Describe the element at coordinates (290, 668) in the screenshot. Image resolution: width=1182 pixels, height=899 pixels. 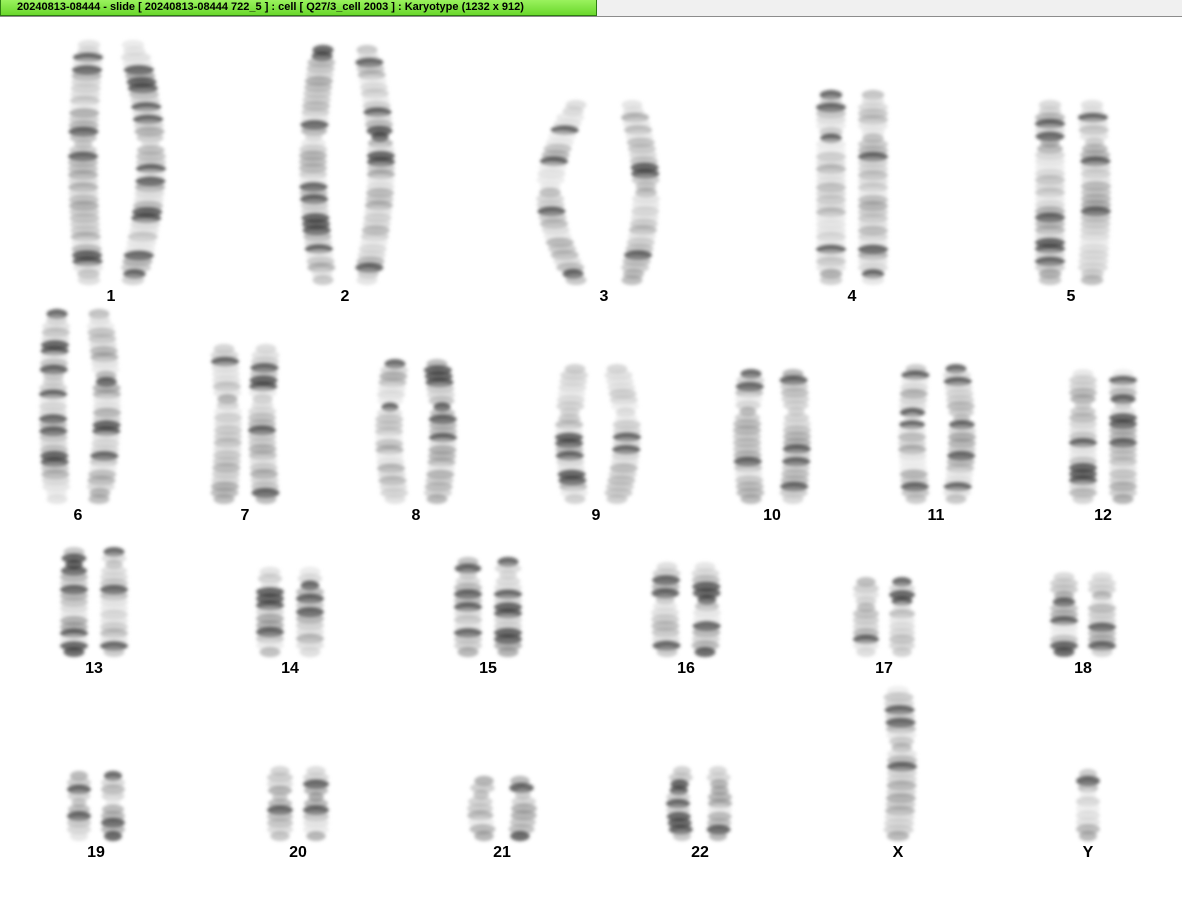
I see `chromosome-label-14: 14` at that location.